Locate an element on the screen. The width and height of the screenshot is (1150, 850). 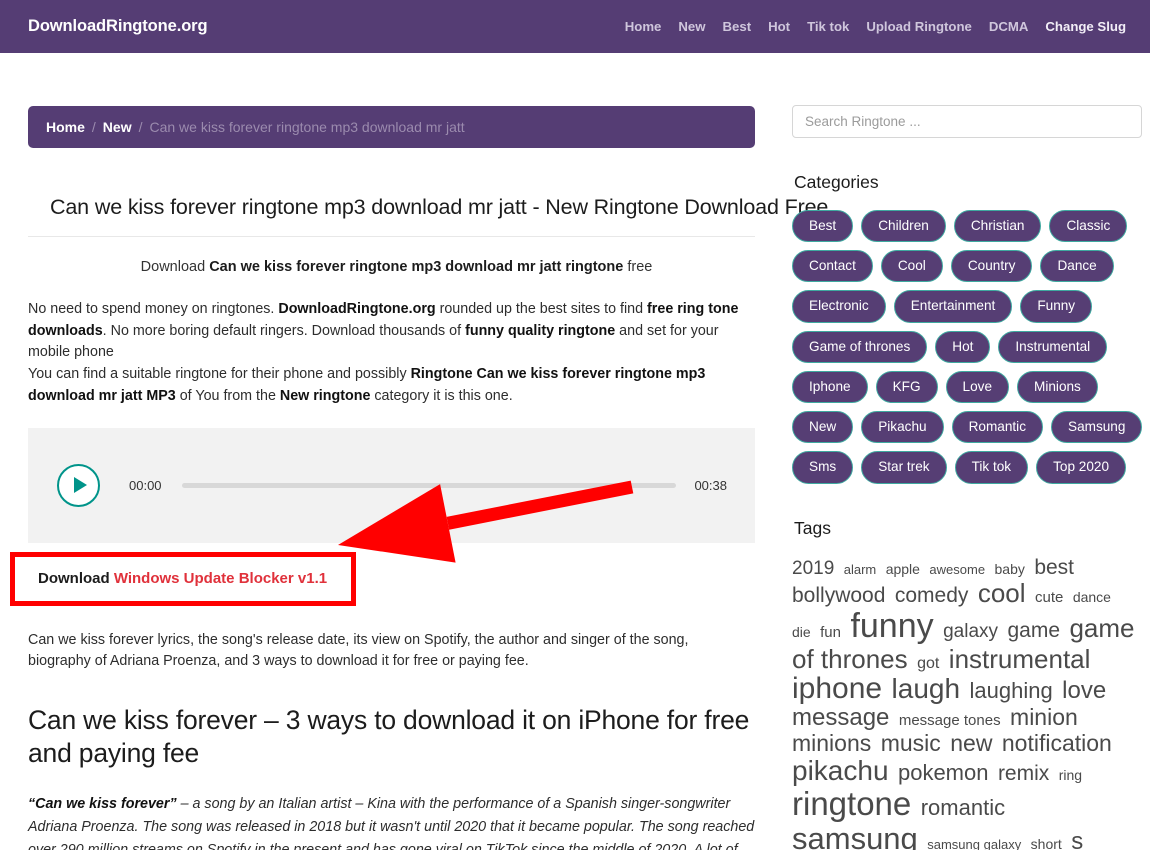
nav-item-new: New is located at coordinates (691, 26).